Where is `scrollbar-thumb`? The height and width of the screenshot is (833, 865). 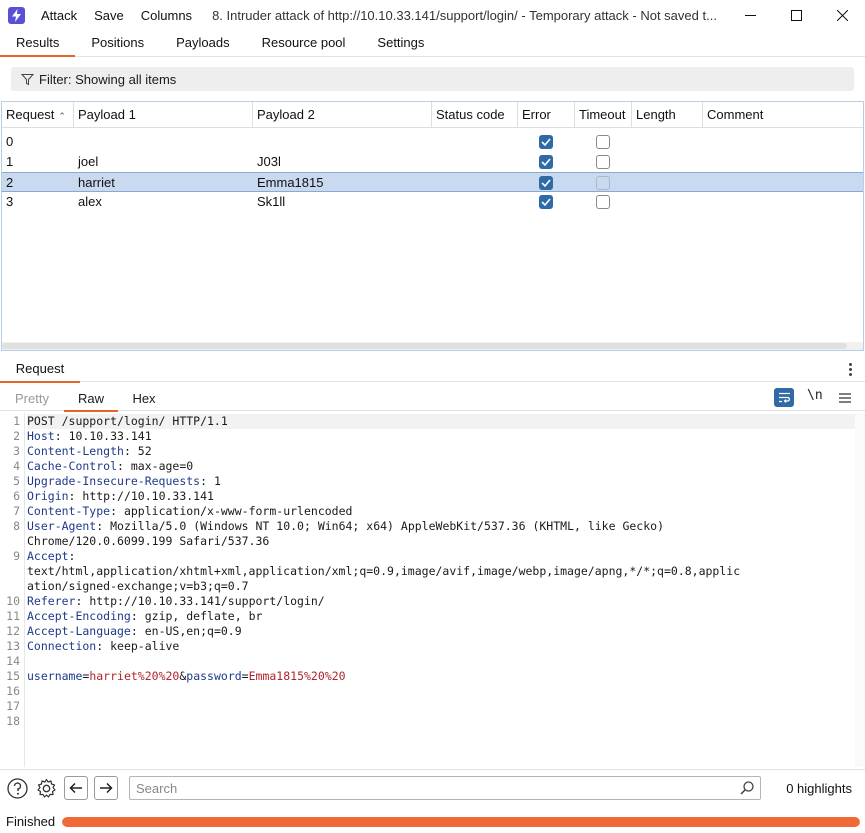
scrollbar-thumb is located at coordinates (424, 346).